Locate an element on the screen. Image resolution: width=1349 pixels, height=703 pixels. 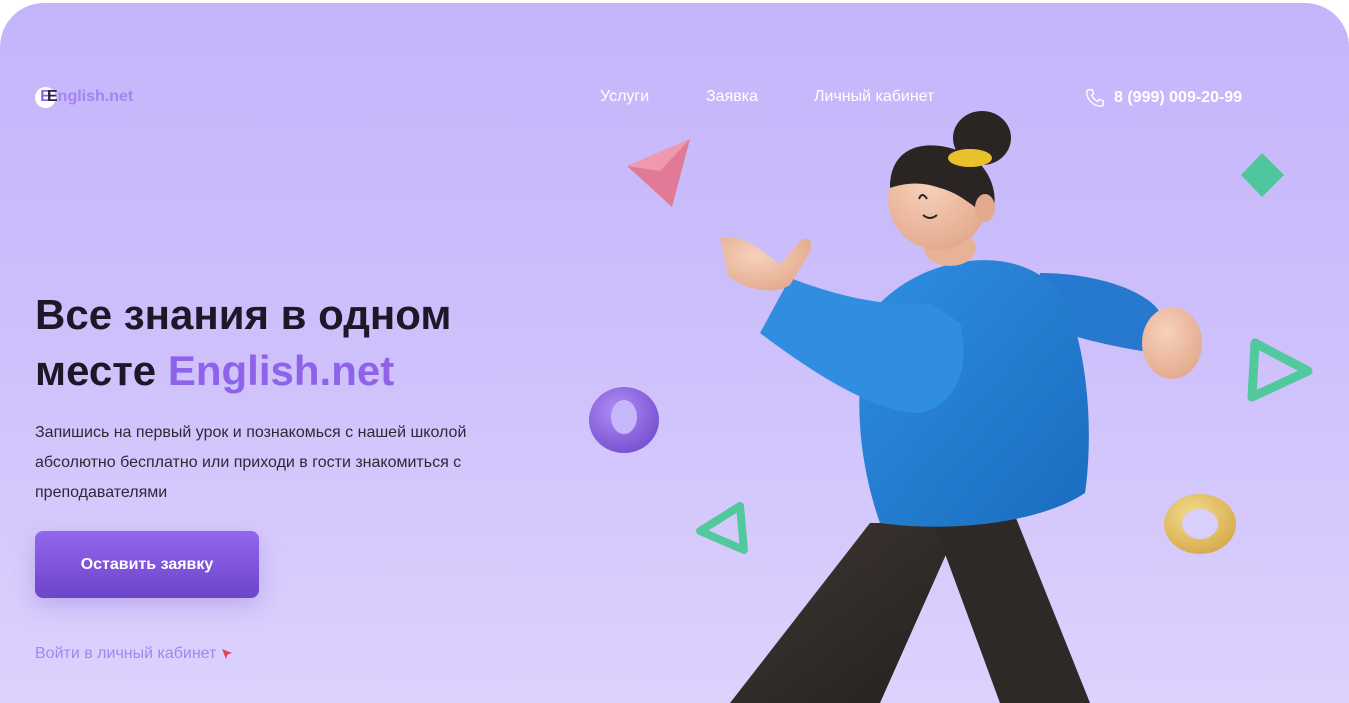
hero-title-accent: English.net is located at coordinates (281, 370).